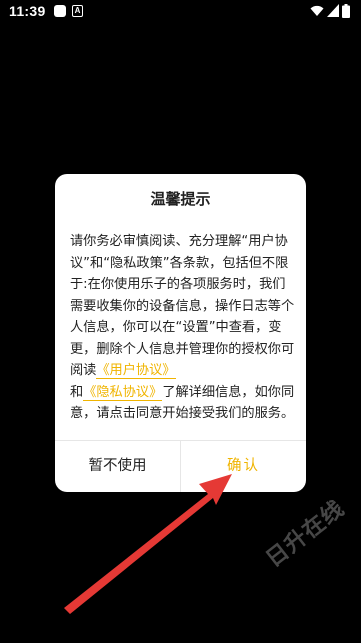  I want to click on status-time: 11:39, so click(27, 11).